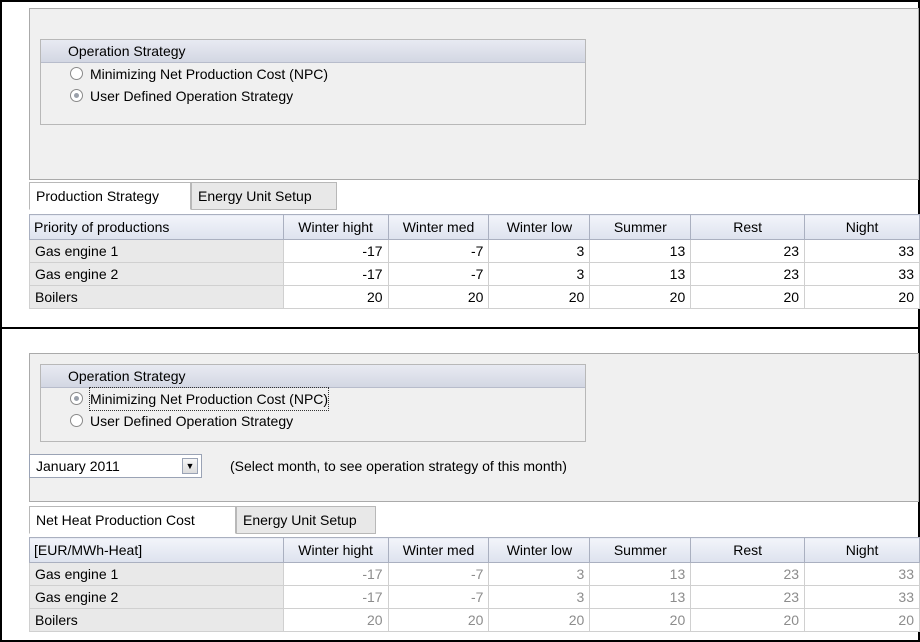 The image size is (920, 642). Describe the element at coordinates (78, 466) in the screenshot. I see `month-select-value: January 2011` at that location.